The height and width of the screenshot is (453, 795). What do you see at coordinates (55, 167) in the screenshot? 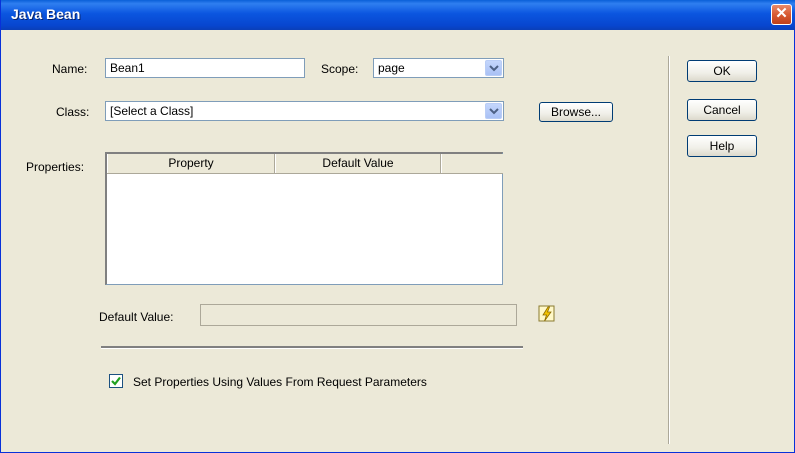
I see `properties-label: Properties:` at bounding box center [55, 167].